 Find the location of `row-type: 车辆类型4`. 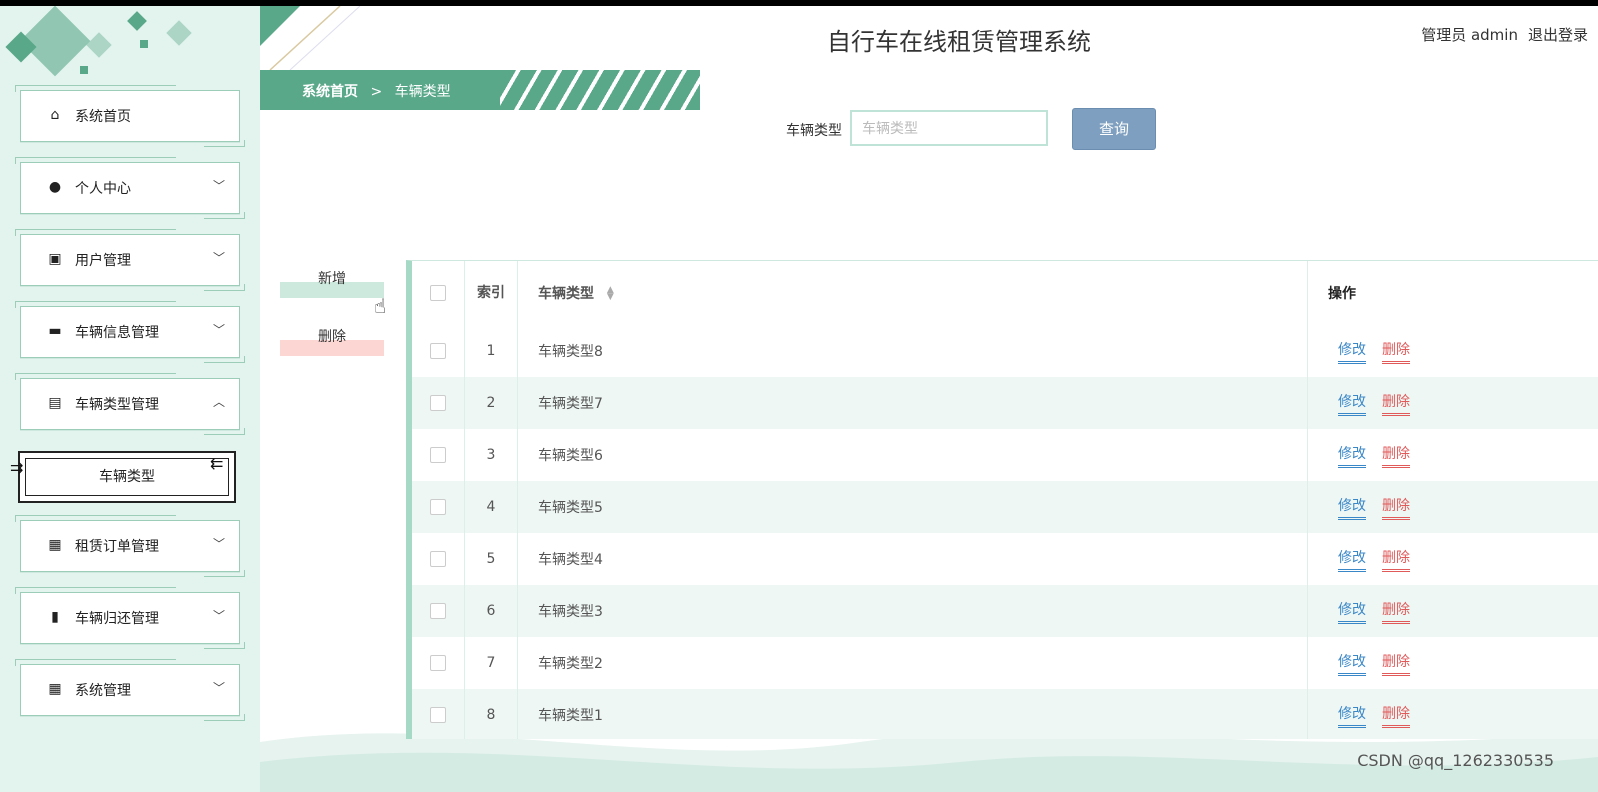

row-type: 车辆类型4 is located at coordinates (912, 559).